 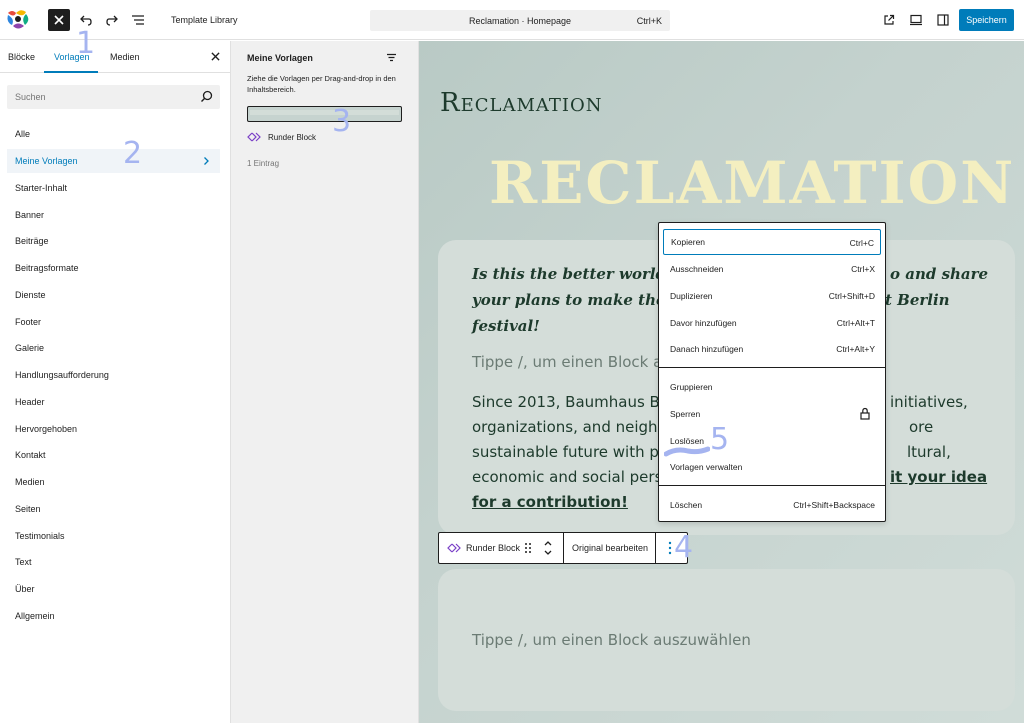 I want to click on block-type-label: Runder Block, so click(x=493, y=548).